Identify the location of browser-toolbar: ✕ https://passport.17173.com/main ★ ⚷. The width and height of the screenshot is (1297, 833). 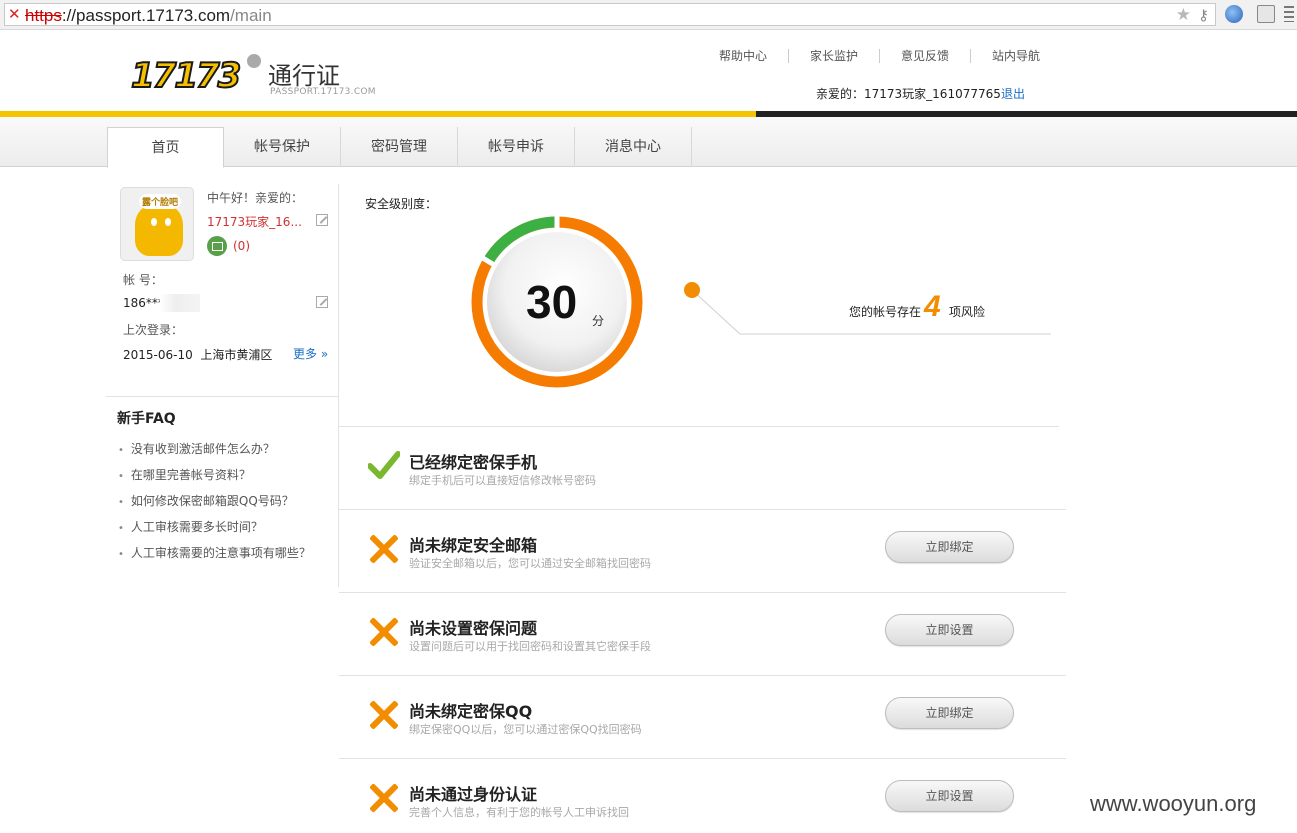
(648, 15).